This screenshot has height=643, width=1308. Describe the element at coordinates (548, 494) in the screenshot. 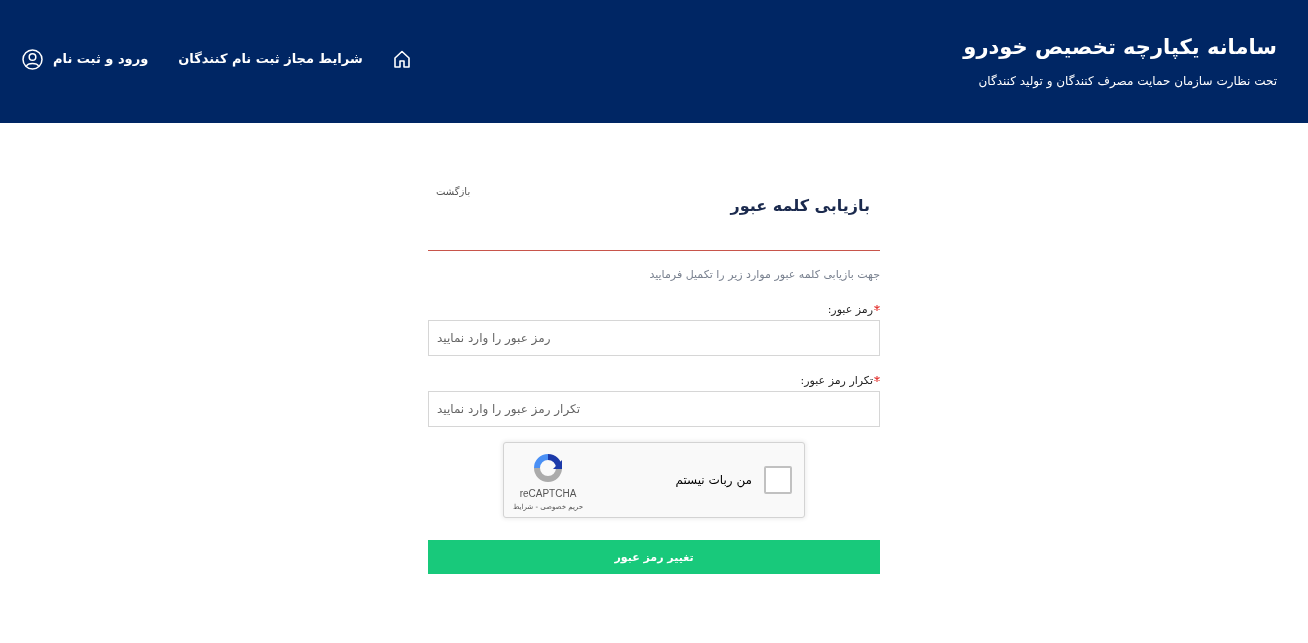

I see `captcha-brand: reCAPTCHA` at that location.